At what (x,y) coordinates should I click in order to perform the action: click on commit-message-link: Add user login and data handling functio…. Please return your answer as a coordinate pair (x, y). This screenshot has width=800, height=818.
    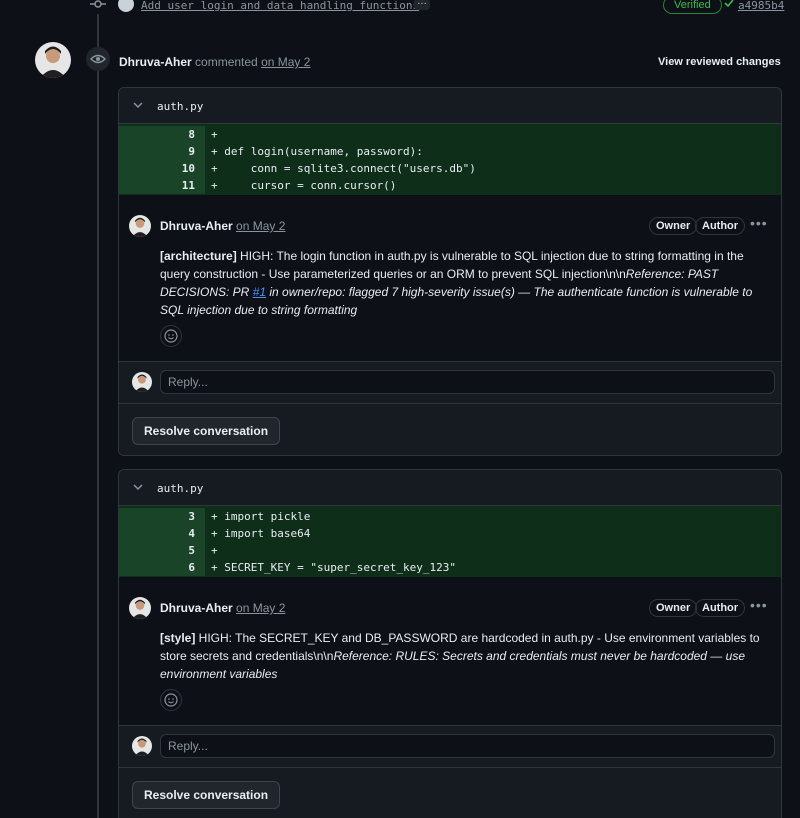
    Looking at the image, I should click on (280, 6).